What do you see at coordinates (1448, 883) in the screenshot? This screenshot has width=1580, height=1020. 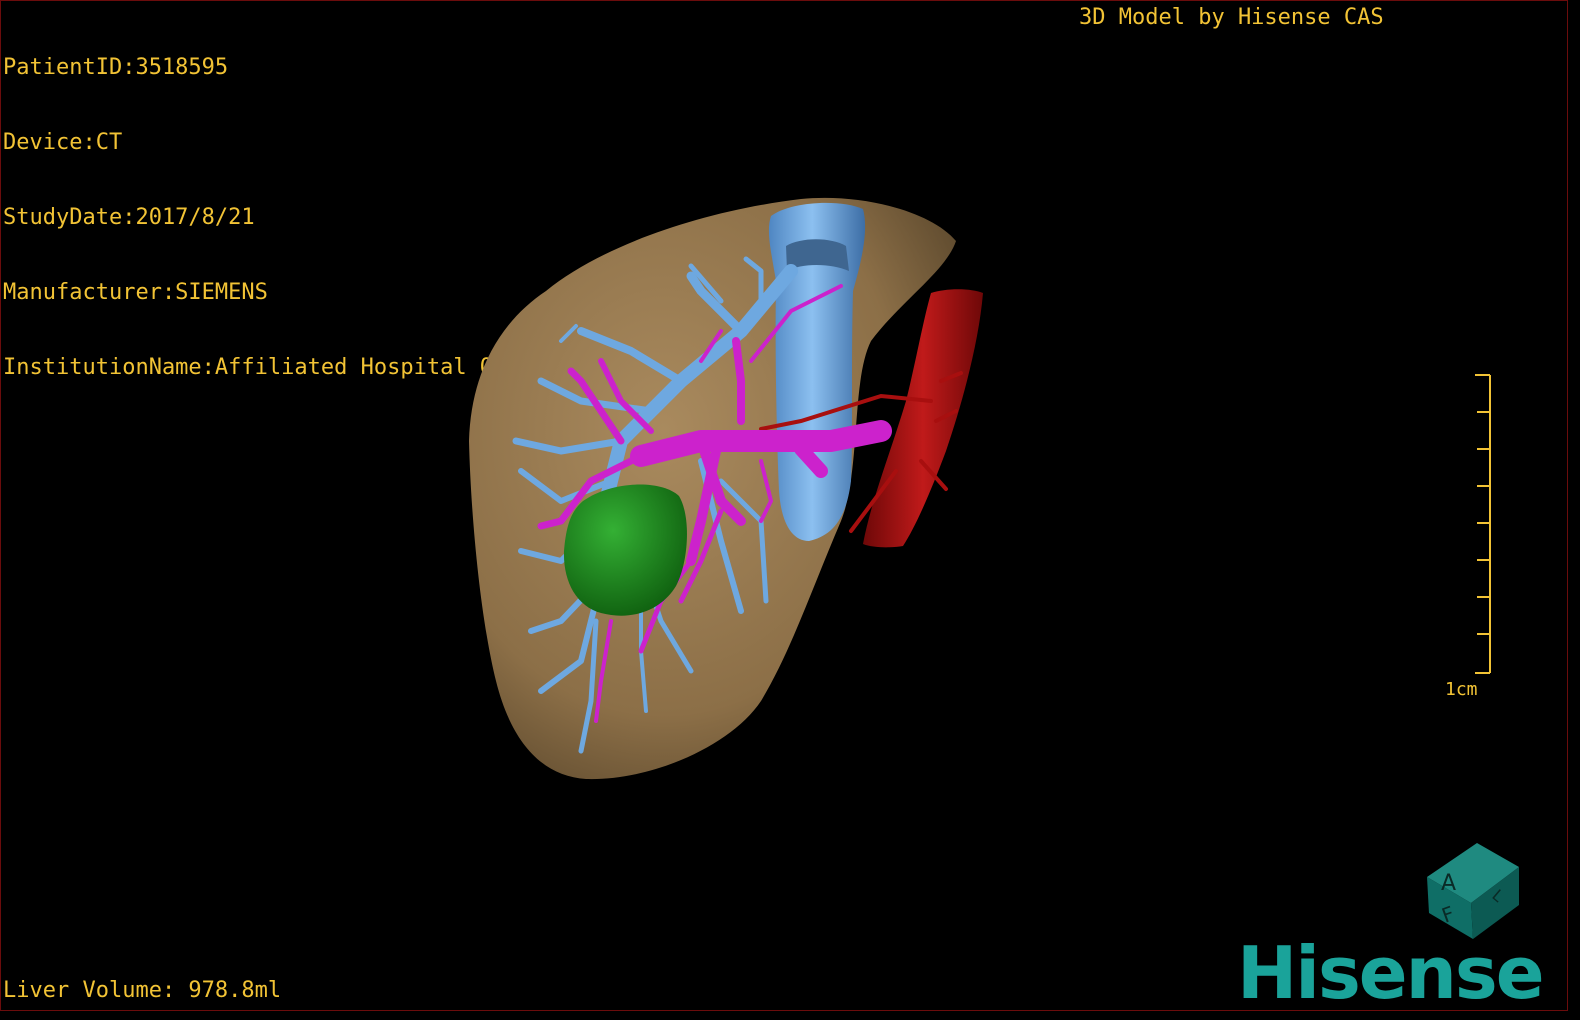 I see `orientation-label-a: A` at bounding box center [1448, 883].